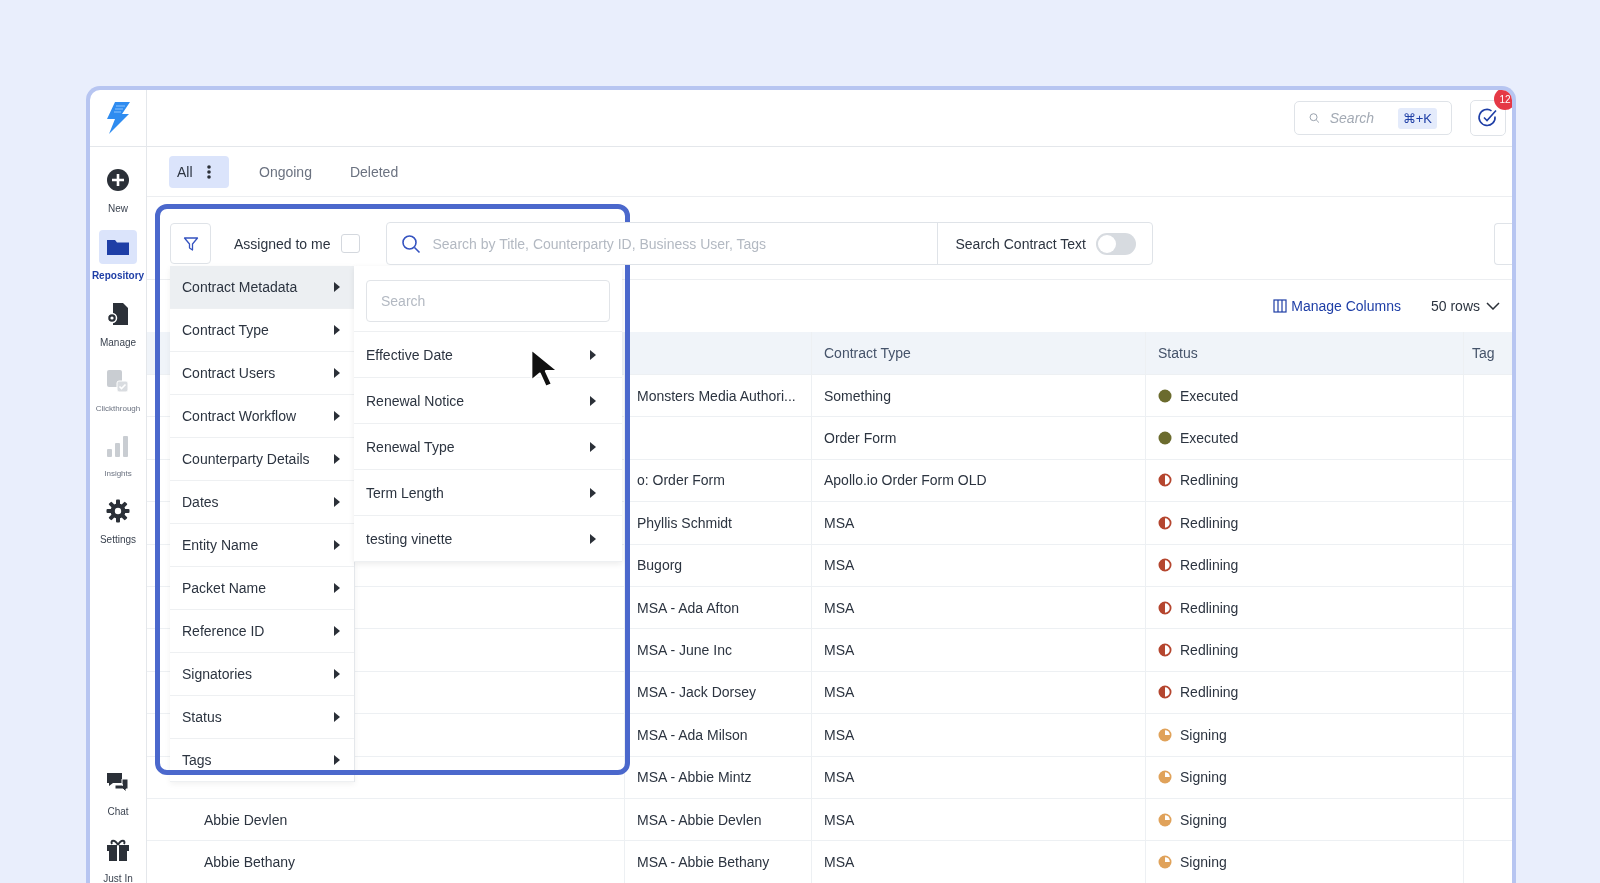 The height and width of the screenshot is (883, 1600). What do you see at coordinates (867, 353) in the screenshot?
I see `column-header: Contract Type` at bounding box center [867, 353].